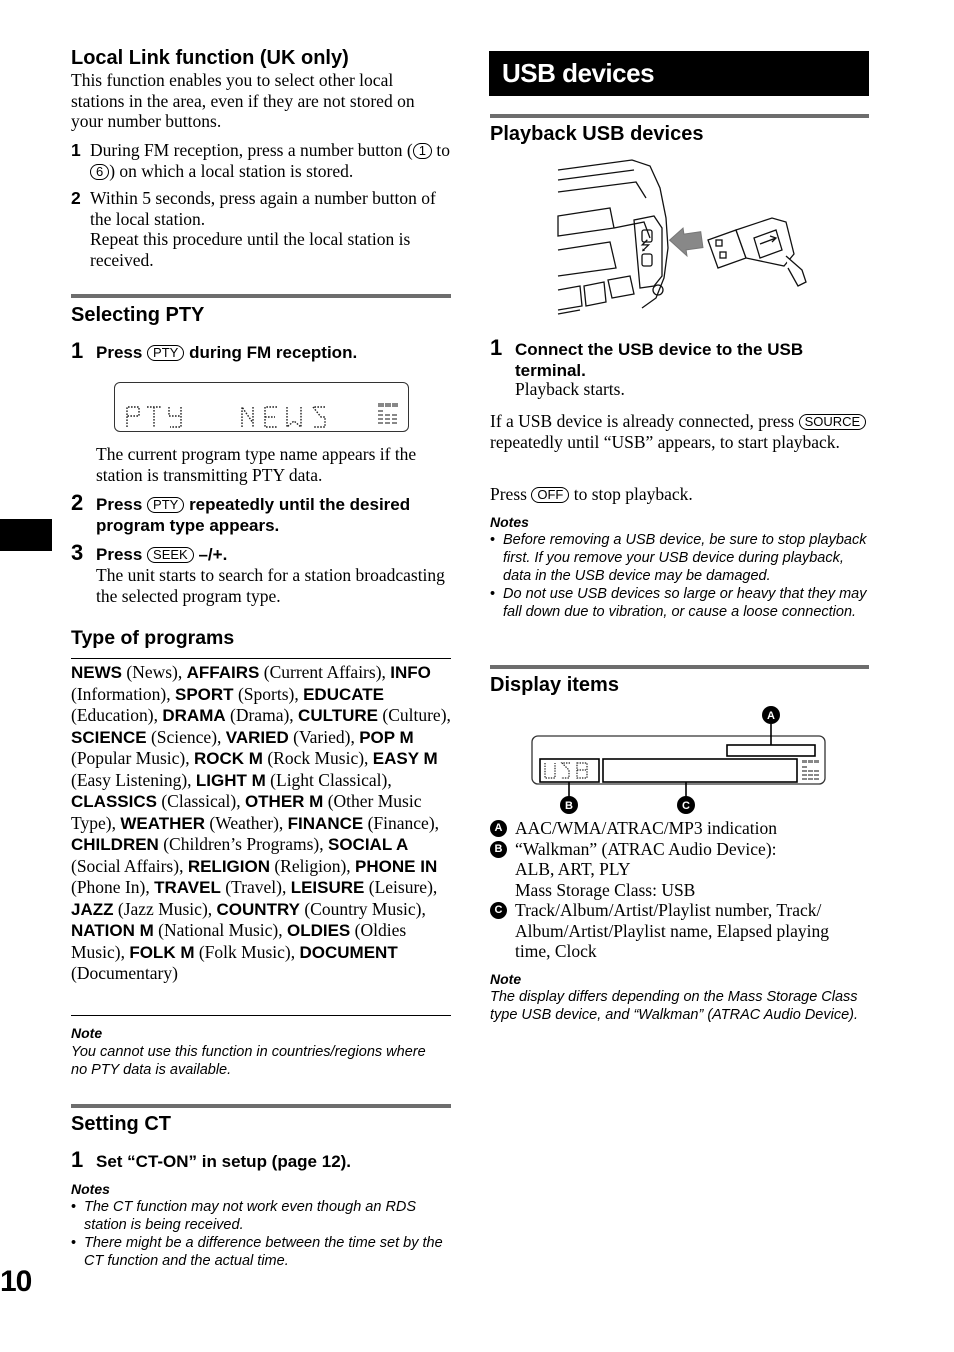 Image resolution: width=954 pixels, height=1352 pixels. What do you see at coordinates (112, 715) in the screenshot?
I see `program-description: (Education)` at bounding box center [112, 715].